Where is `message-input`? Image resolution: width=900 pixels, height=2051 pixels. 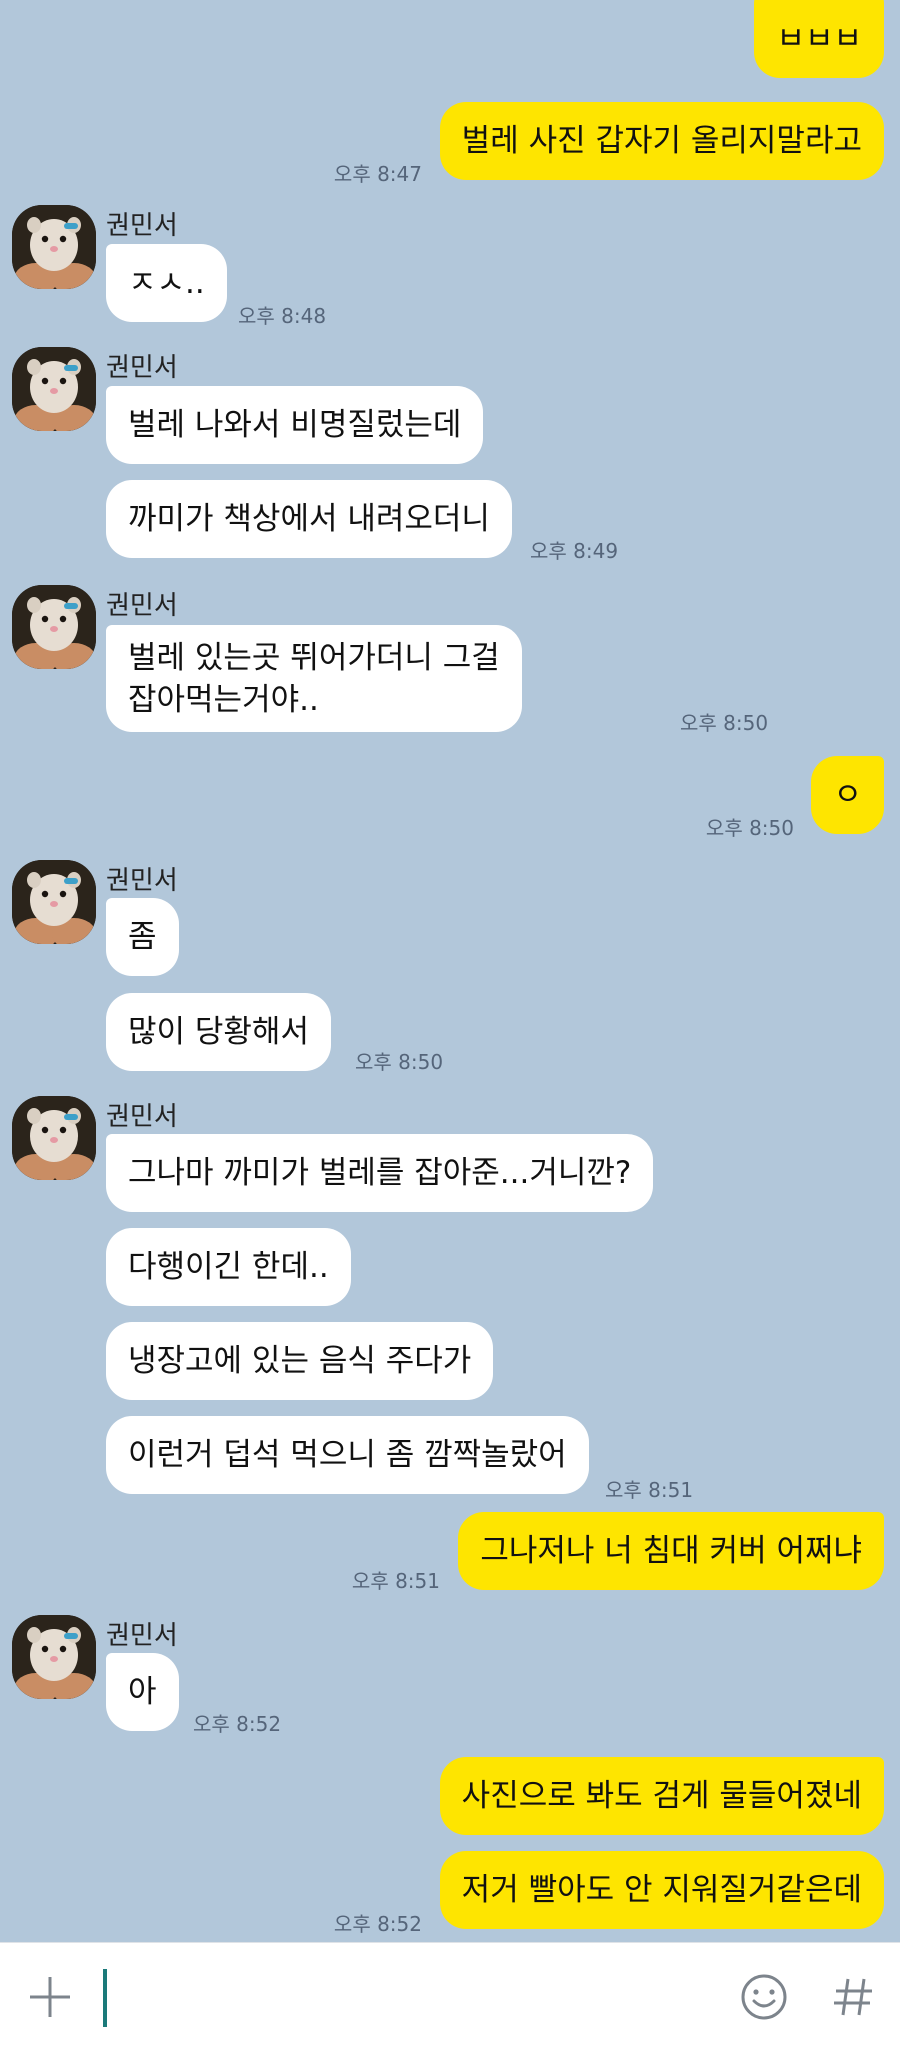 message-input is located at coordinates (105, 1998).